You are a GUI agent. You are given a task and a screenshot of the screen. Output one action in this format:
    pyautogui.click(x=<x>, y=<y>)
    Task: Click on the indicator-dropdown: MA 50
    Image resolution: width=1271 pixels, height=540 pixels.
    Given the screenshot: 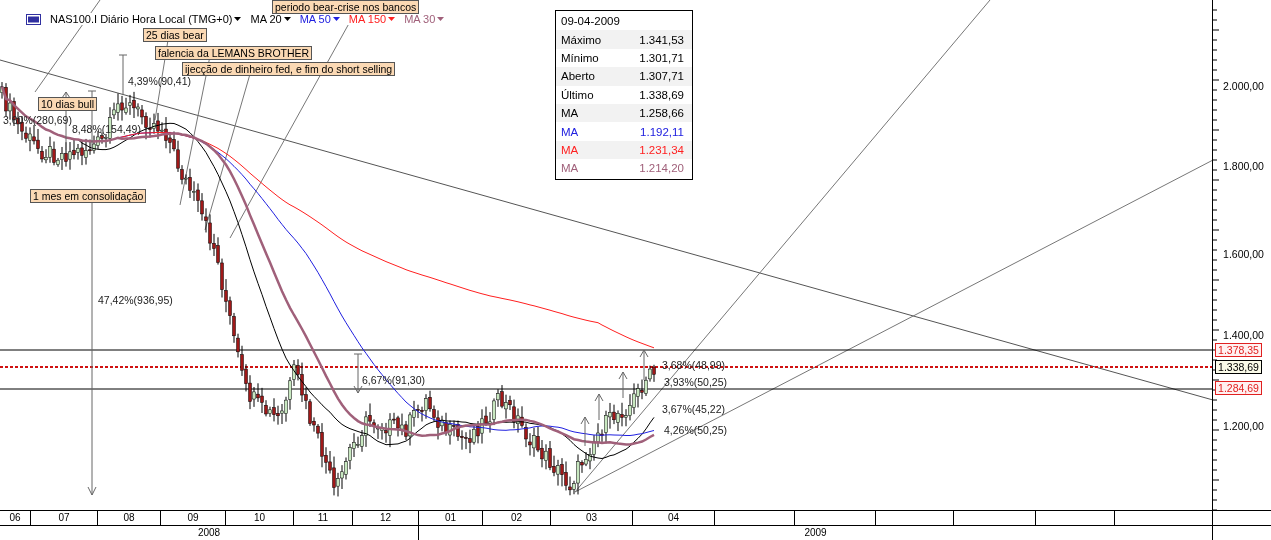 What is the action you would take?
    pyautogui.click(x=319, y=19)
    